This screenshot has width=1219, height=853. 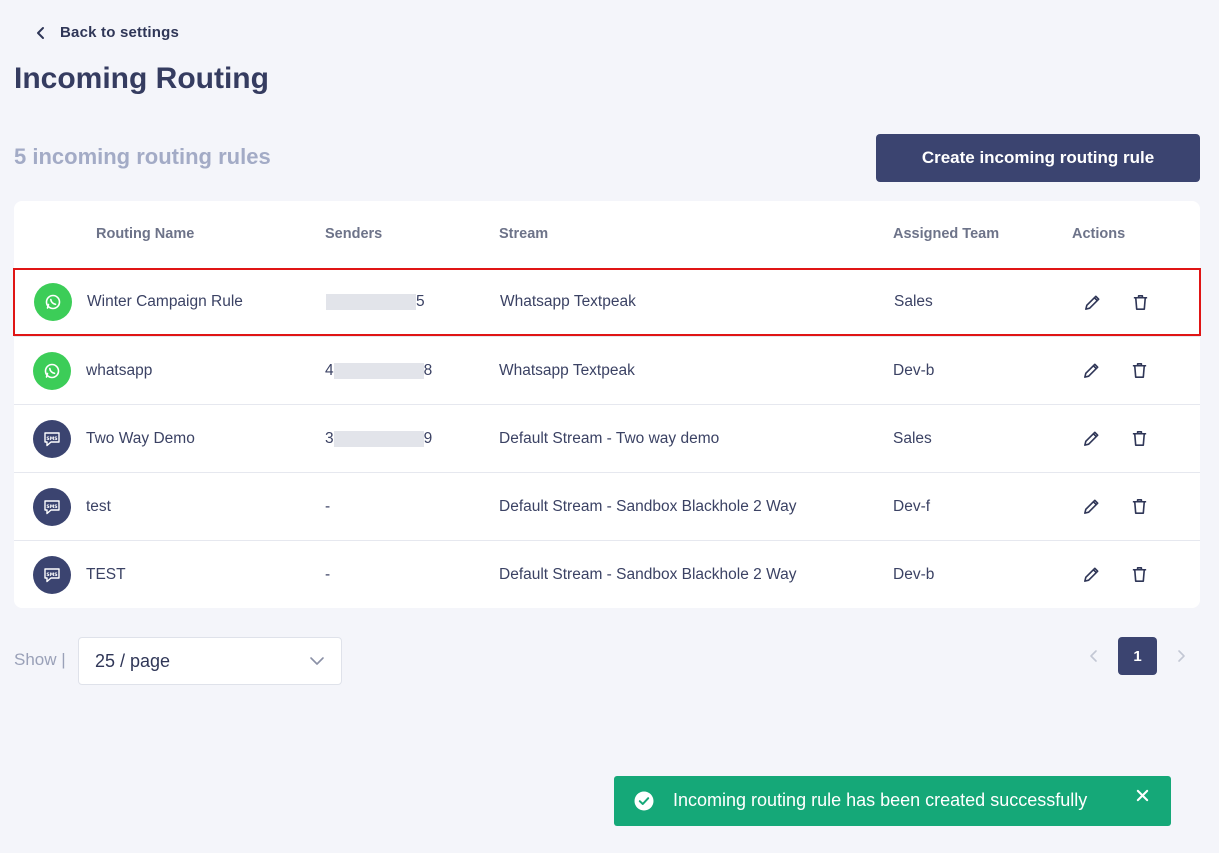 I want to click on close-icon, so click(x=1142, y=795).